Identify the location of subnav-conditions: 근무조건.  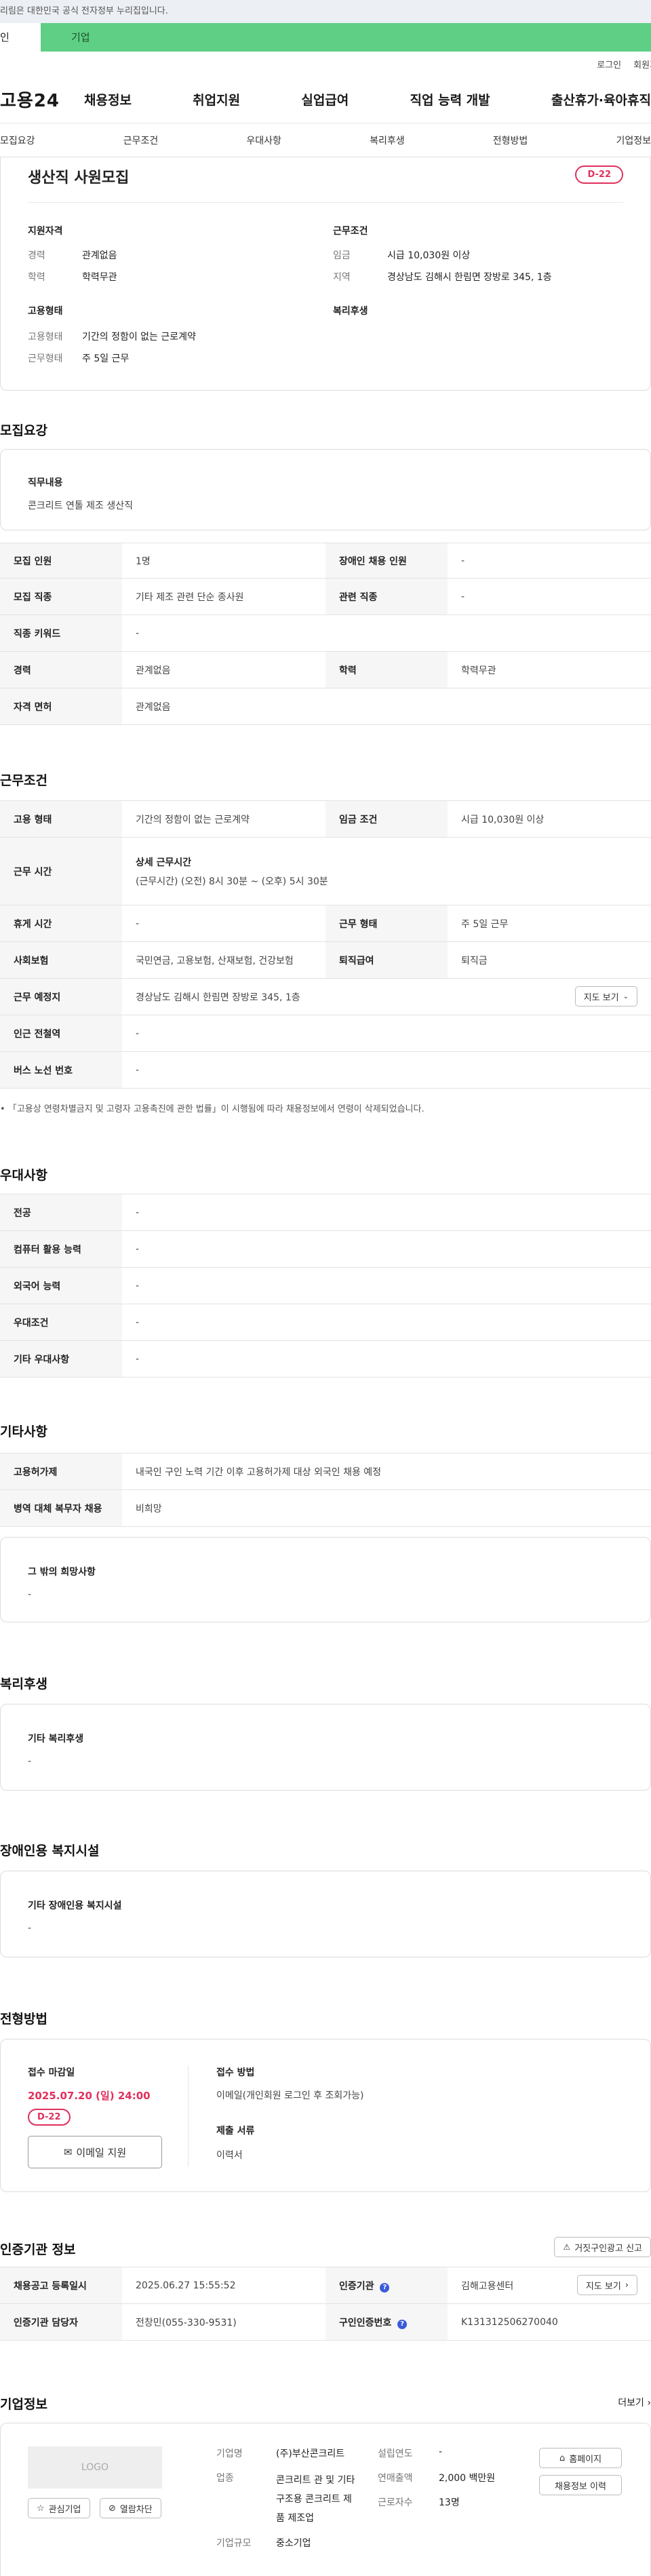
(141, 140).